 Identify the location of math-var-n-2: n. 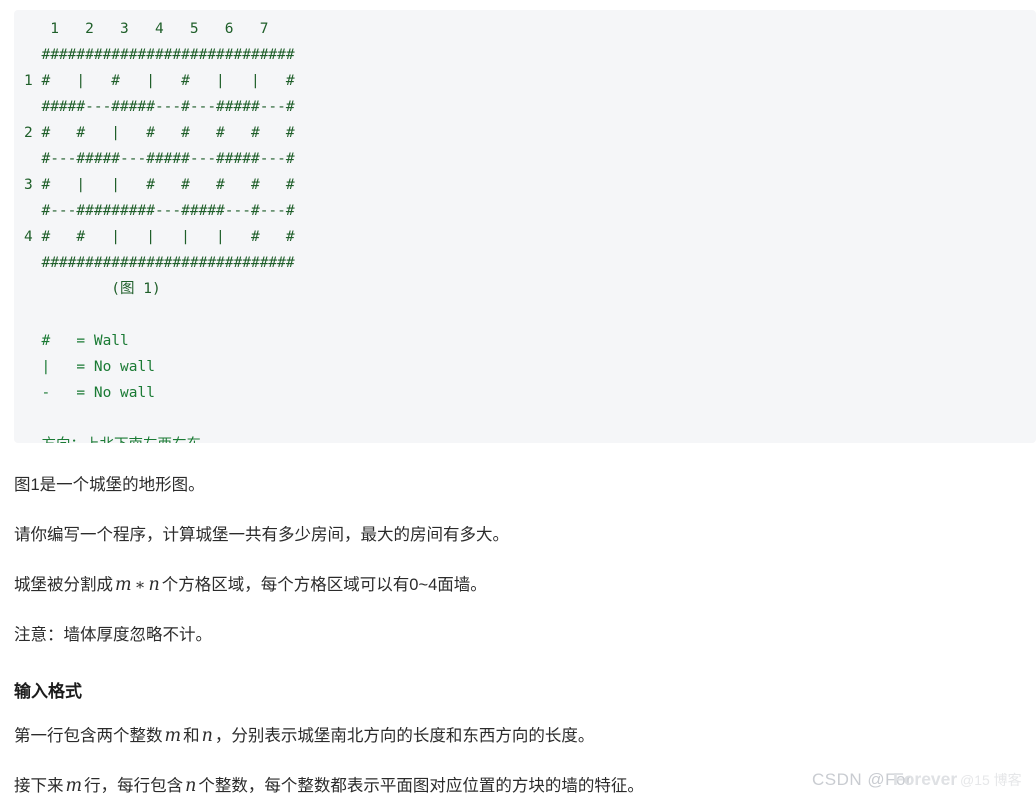
(207, 736).